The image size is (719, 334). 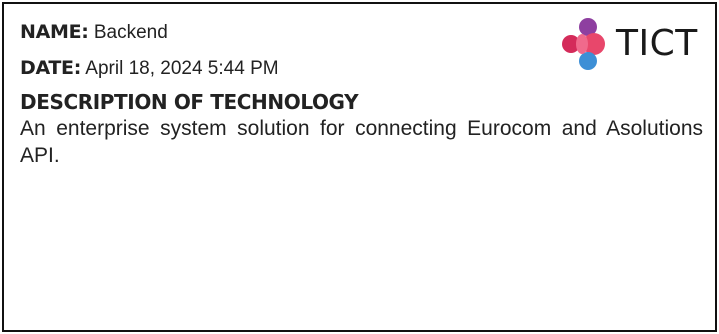 What do you see at coordinates (130, 32) in the screenshot?
I see `name-value: Backend` at bounding box center [130, 32].